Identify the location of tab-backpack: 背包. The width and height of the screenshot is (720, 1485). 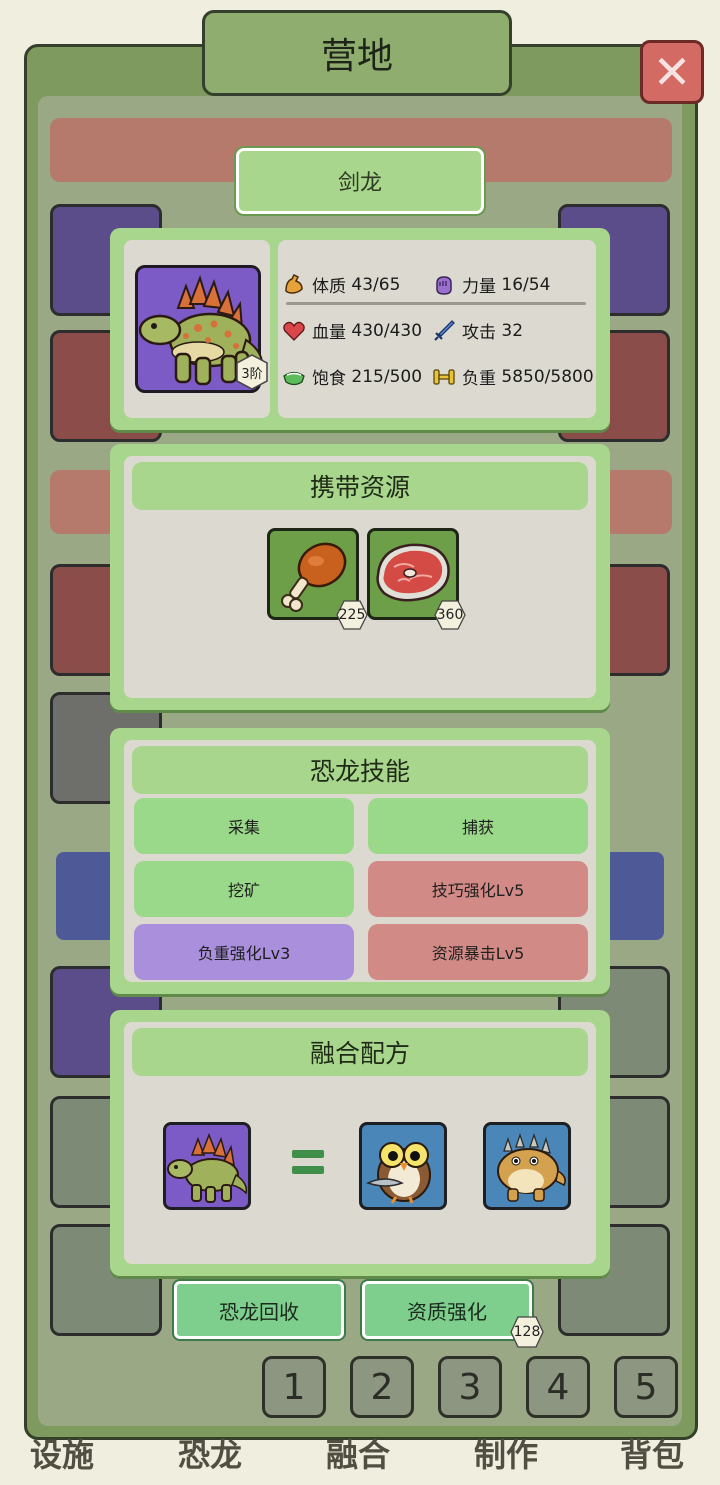
(652, 1453).